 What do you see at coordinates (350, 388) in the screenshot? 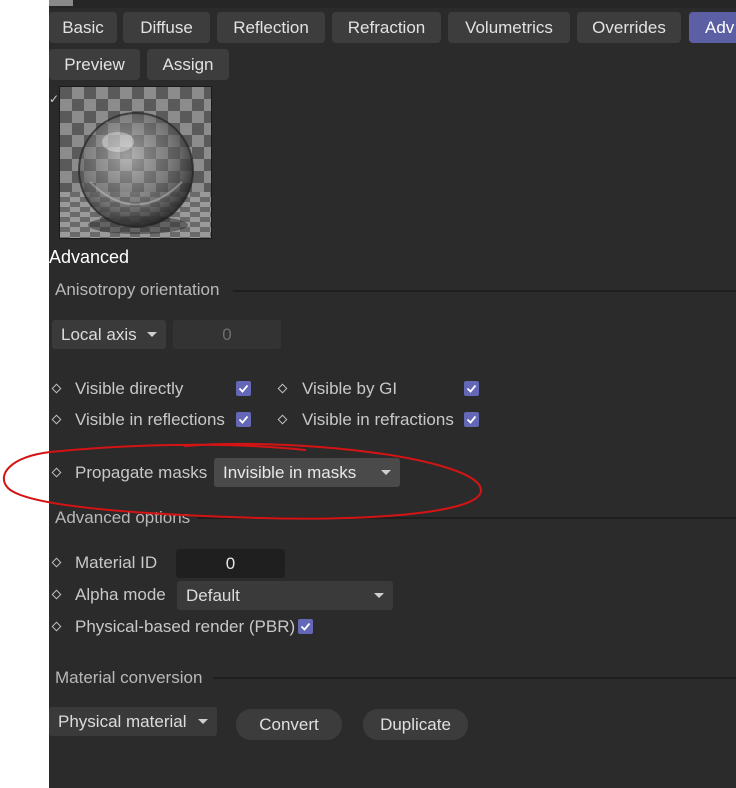
I see `visible-by-gi-label: Visible by GI` at bounding box center [350, 388].